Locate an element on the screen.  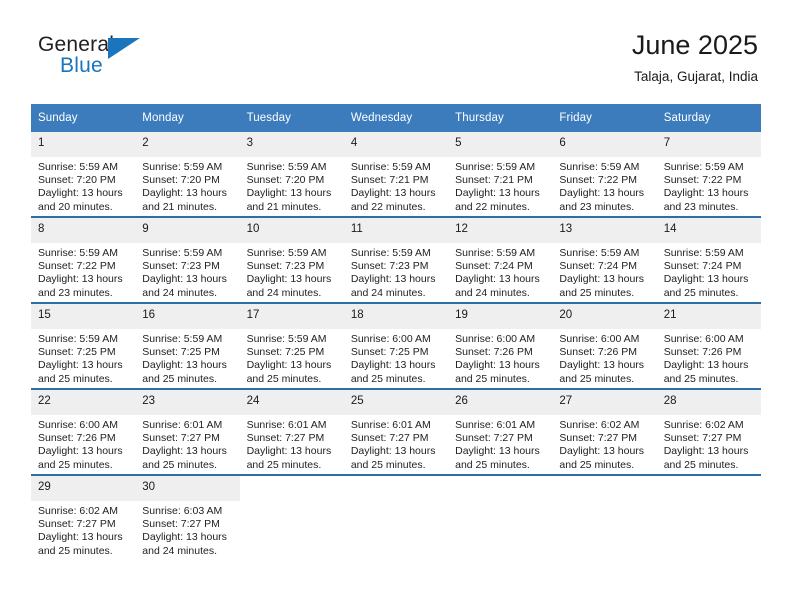
sunset-text: Sunset: 7:20 PM is located at coordinates (285, 180).